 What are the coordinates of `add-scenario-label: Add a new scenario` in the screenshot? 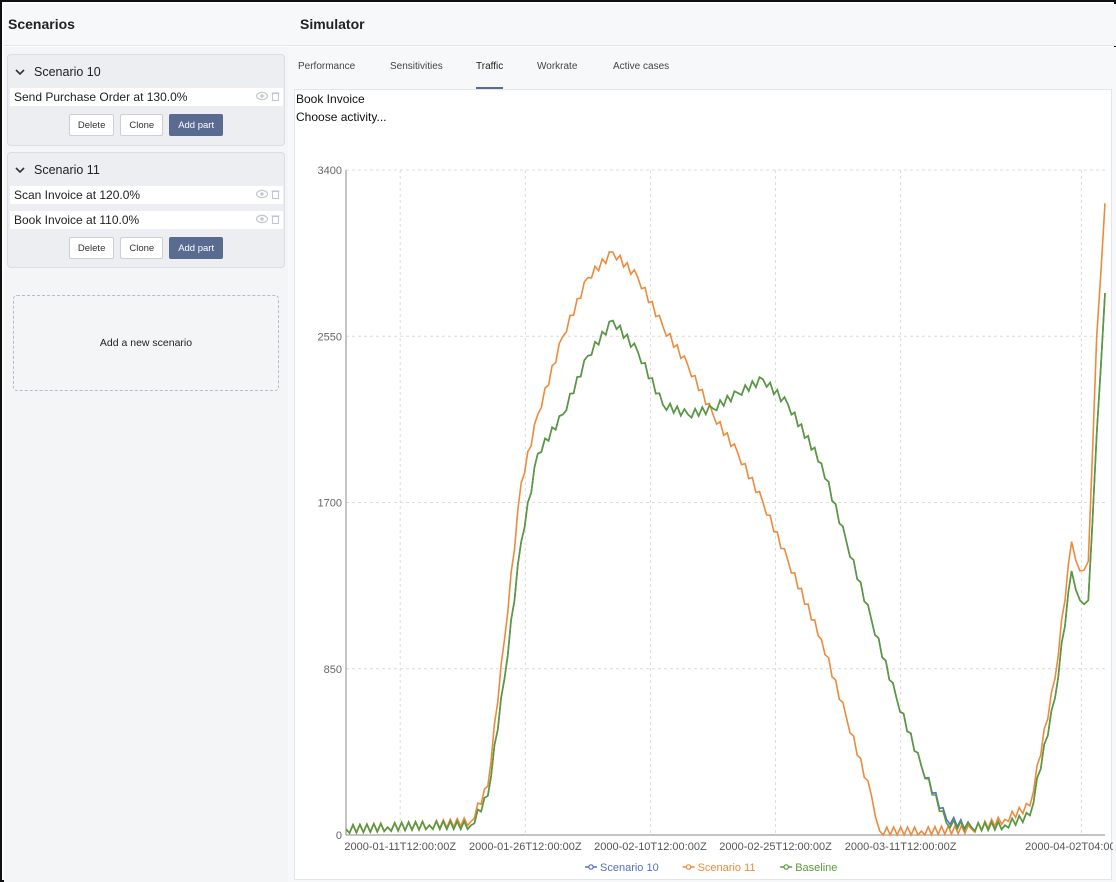 It's located at (146, 343).